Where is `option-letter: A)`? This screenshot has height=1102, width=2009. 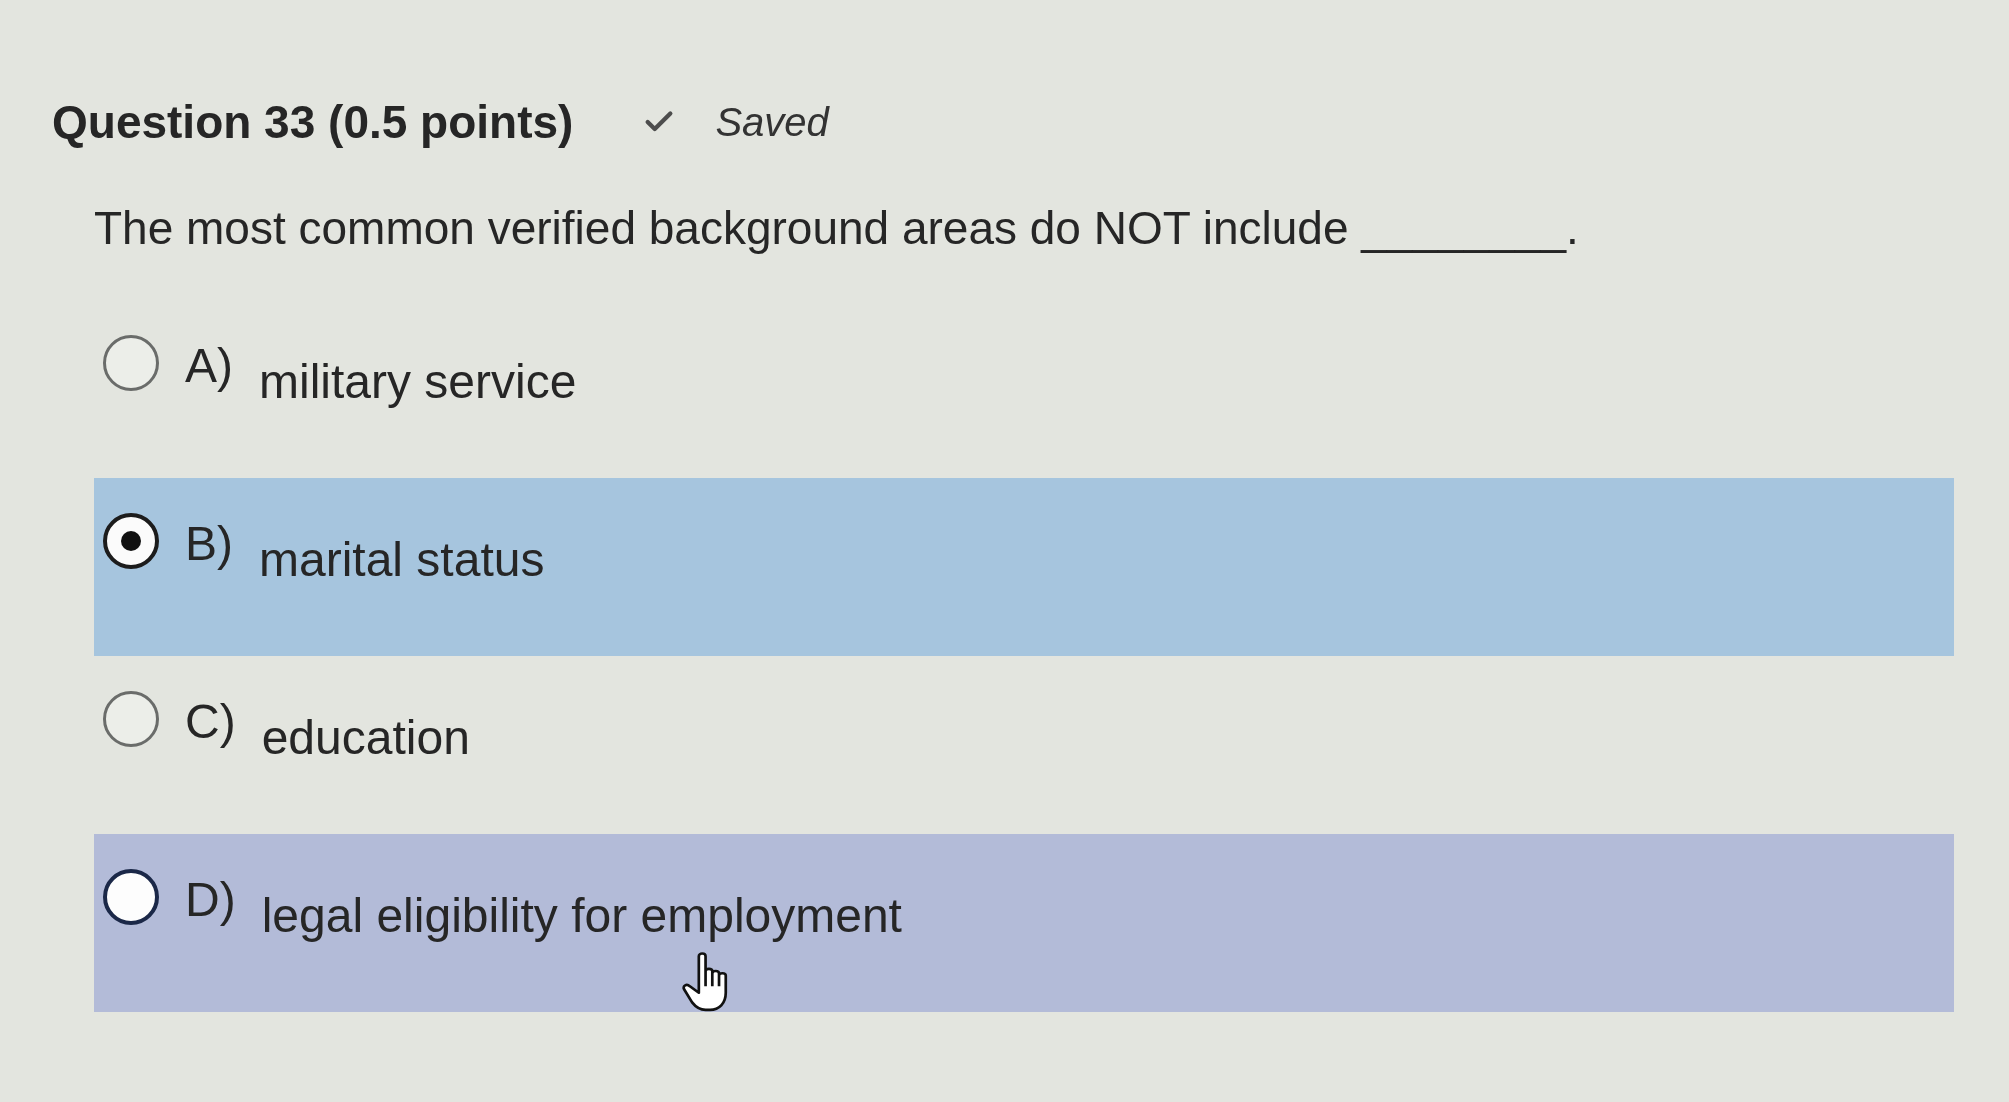 option-letter: A) is located at coordinates (209, 366).